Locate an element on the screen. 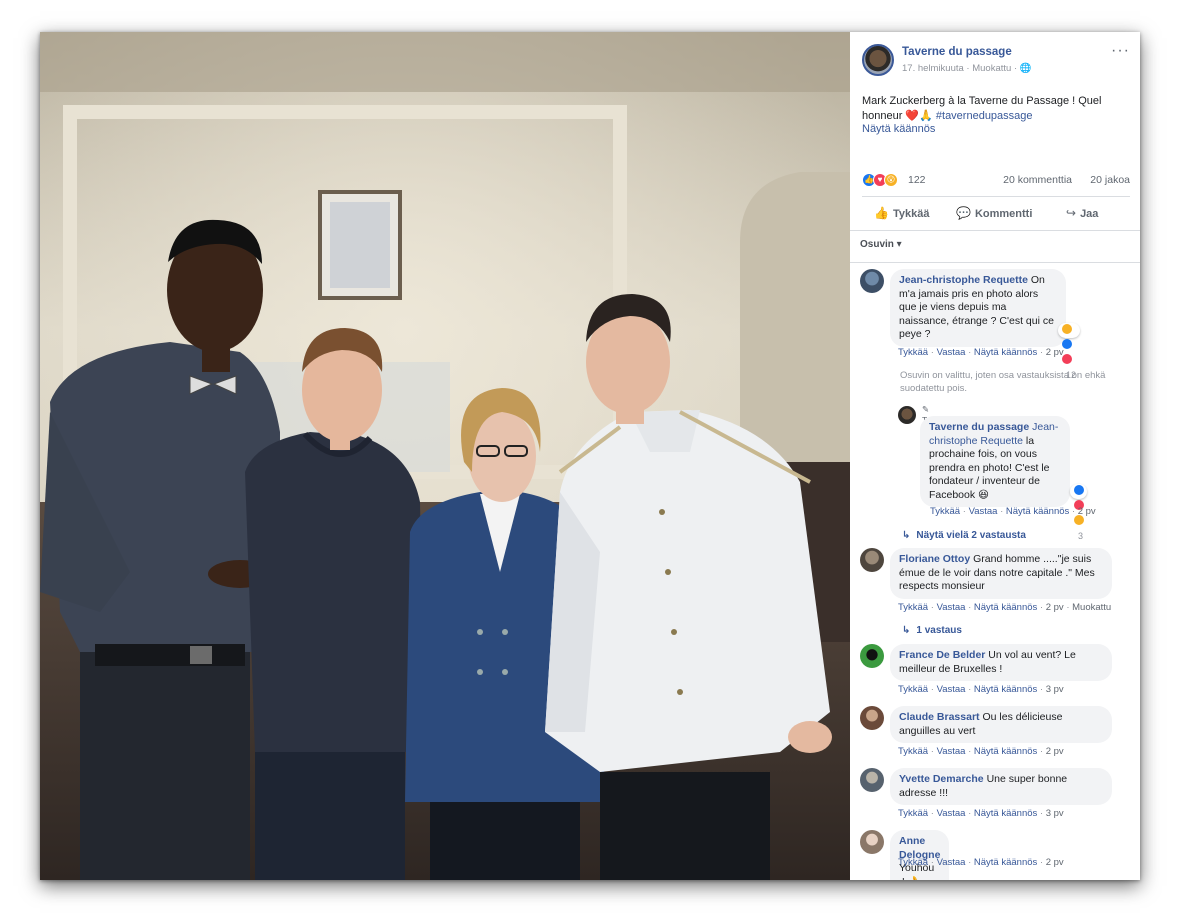 The image size is (1198, 924). page-avatar is located at coordinates (878, 60).